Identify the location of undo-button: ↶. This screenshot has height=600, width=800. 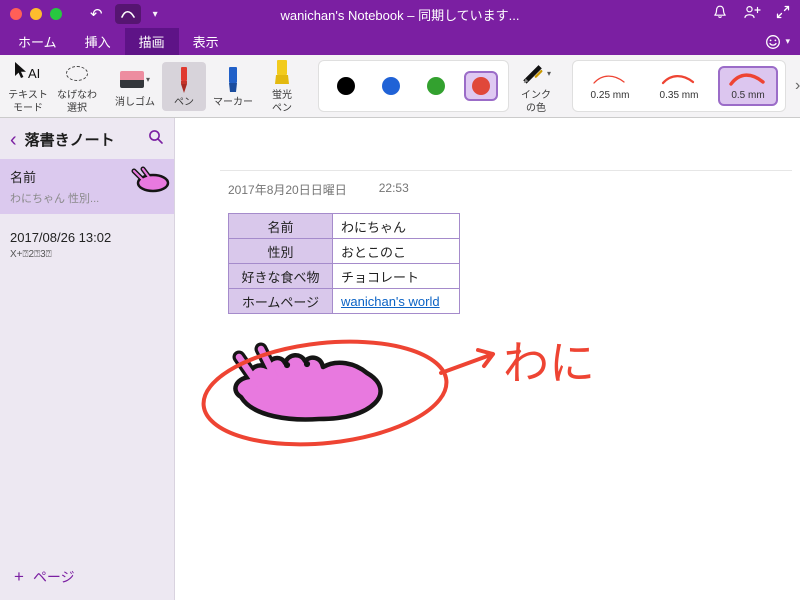
(96, 14).